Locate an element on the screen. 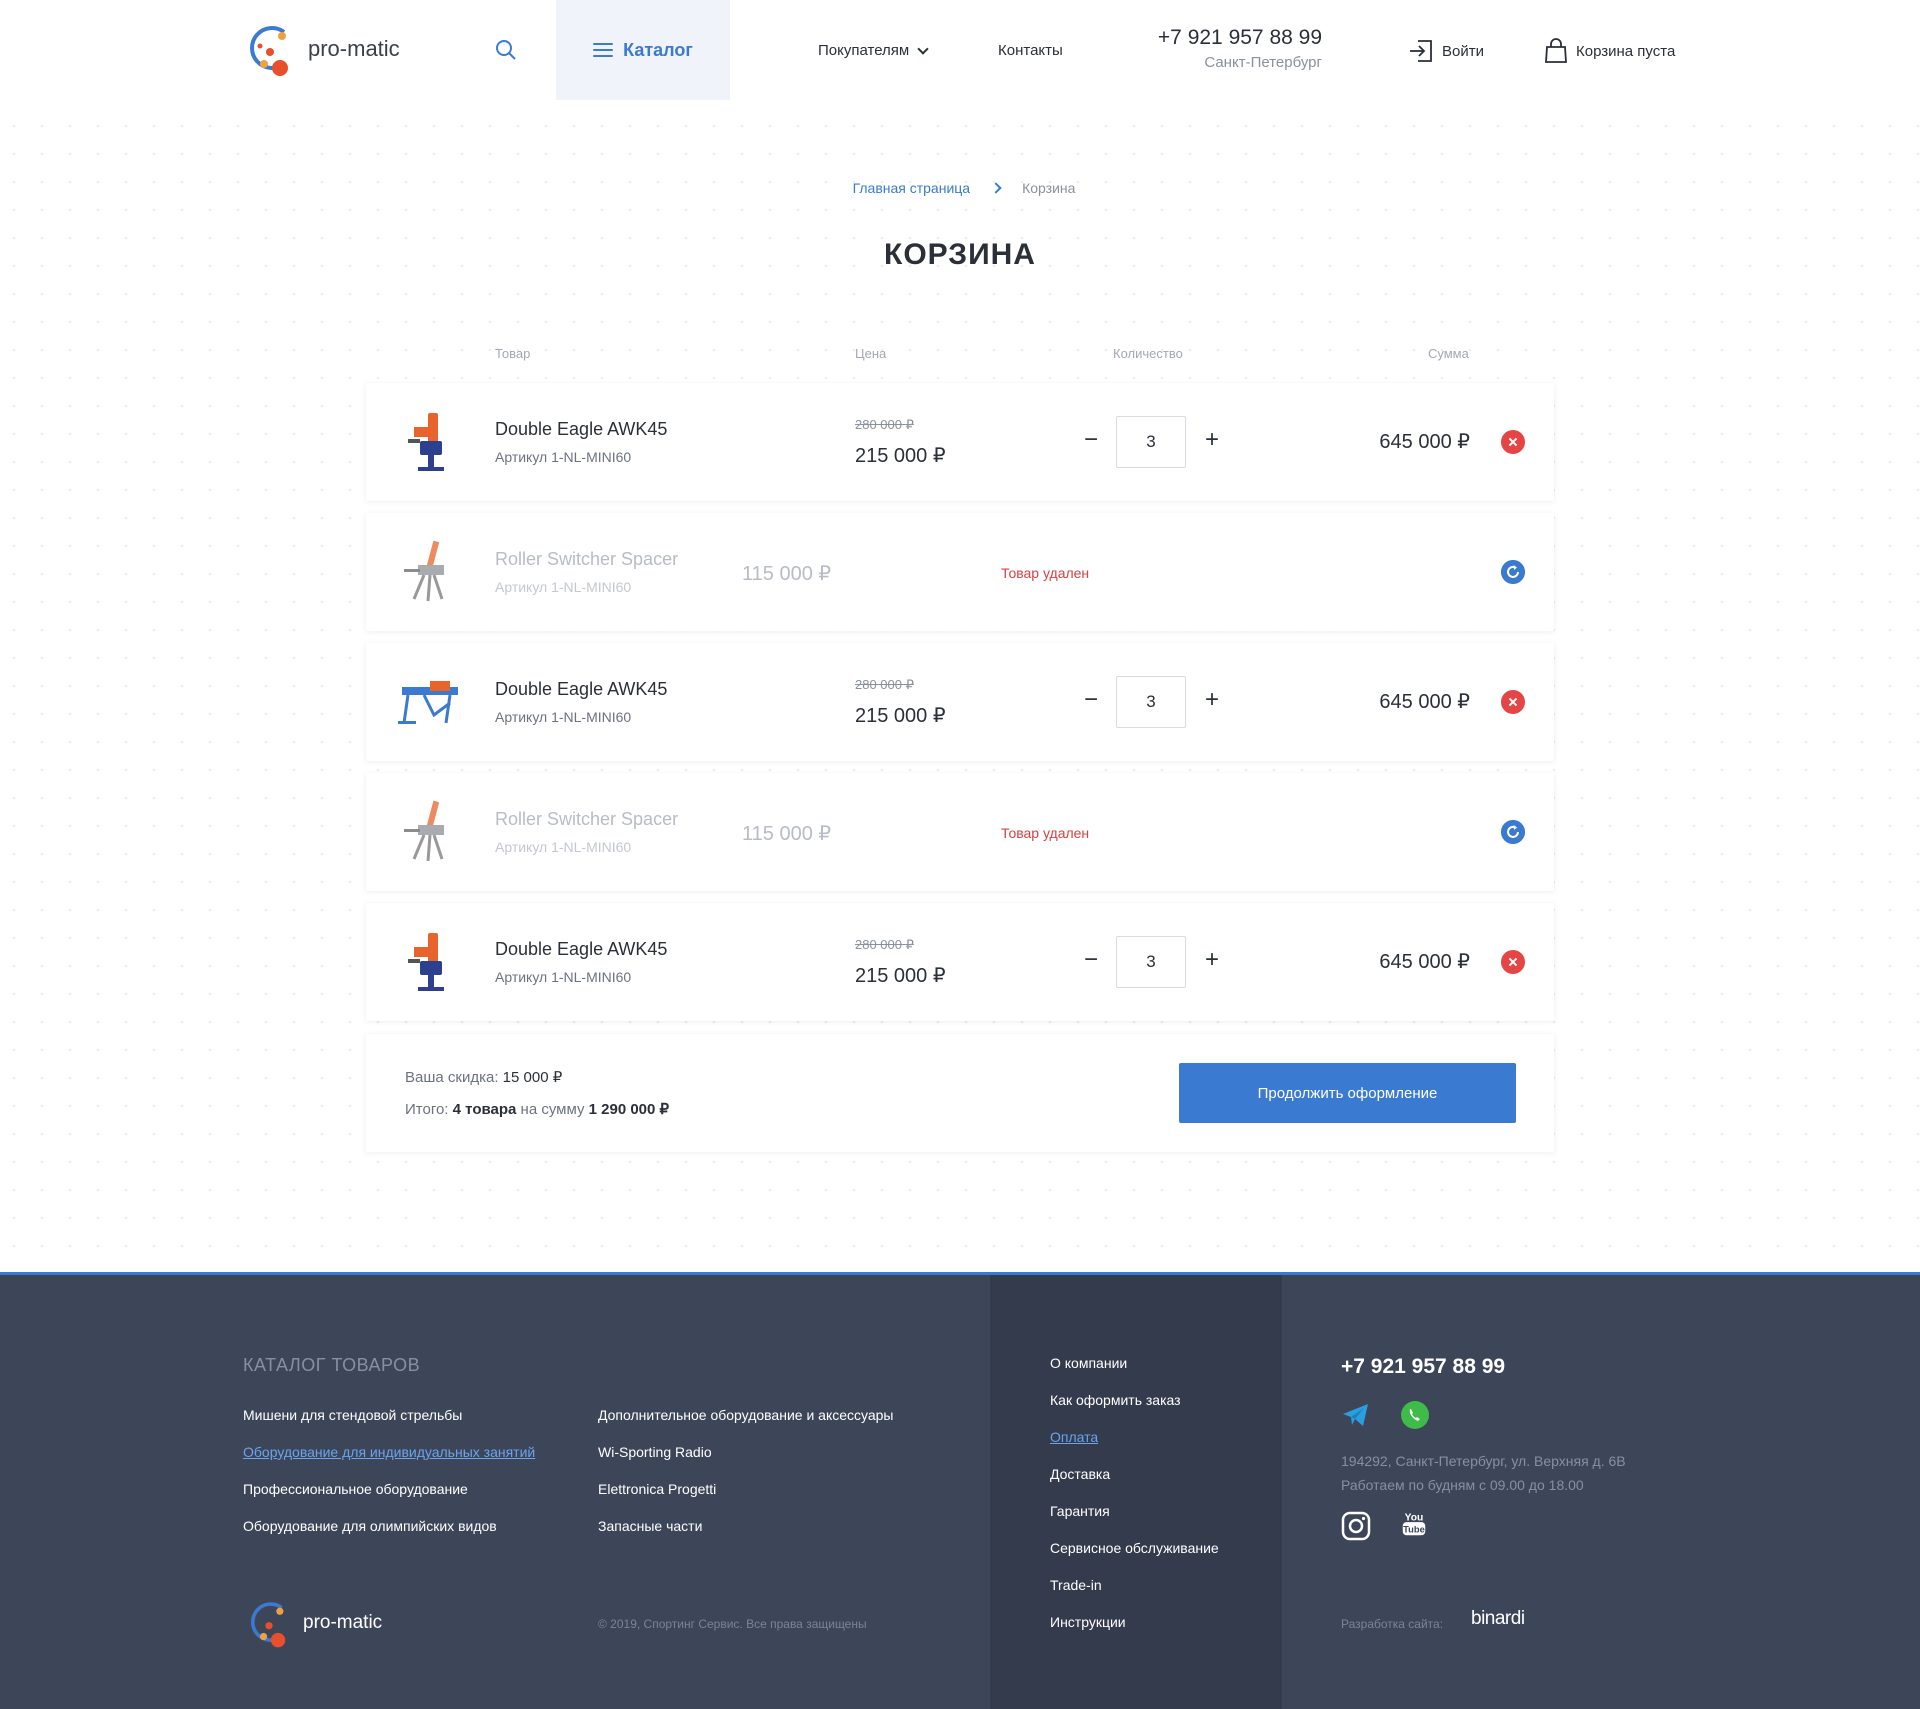  continue-checkout-button: Продолжить оформление is located at coordinates (1347, 1093).